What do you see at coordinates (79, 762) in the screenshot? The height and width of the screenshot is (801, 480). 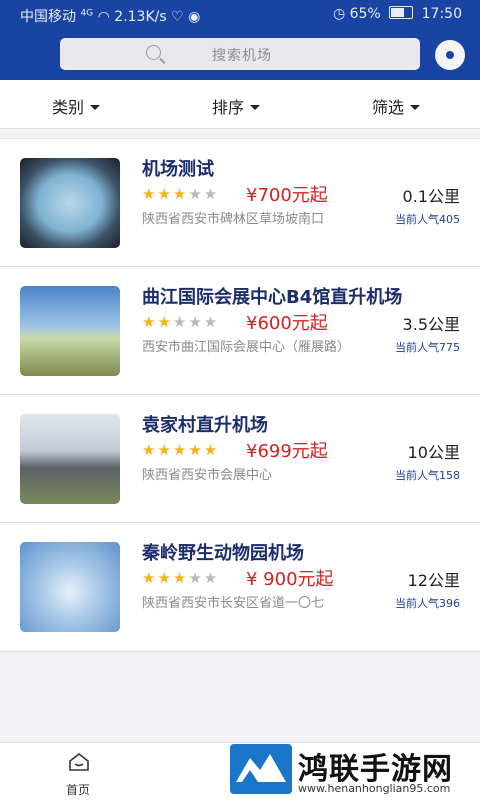 I see `home-icon` at bounding box center [79, 762].